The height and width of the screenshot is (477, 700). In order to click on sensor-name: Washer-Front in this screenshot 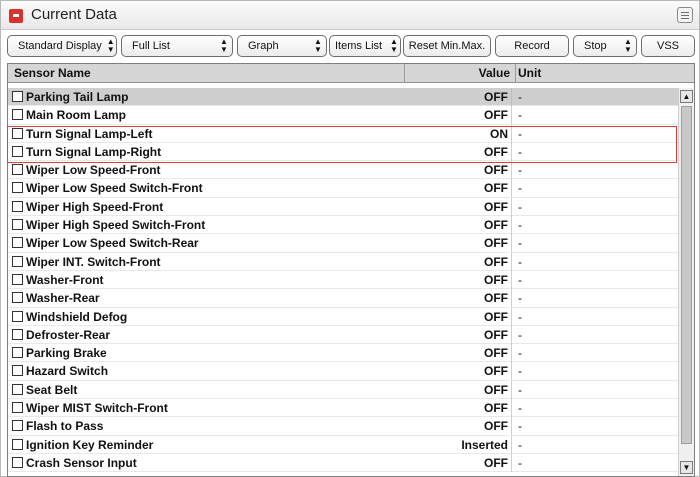, I will do `click(65, 279)`.